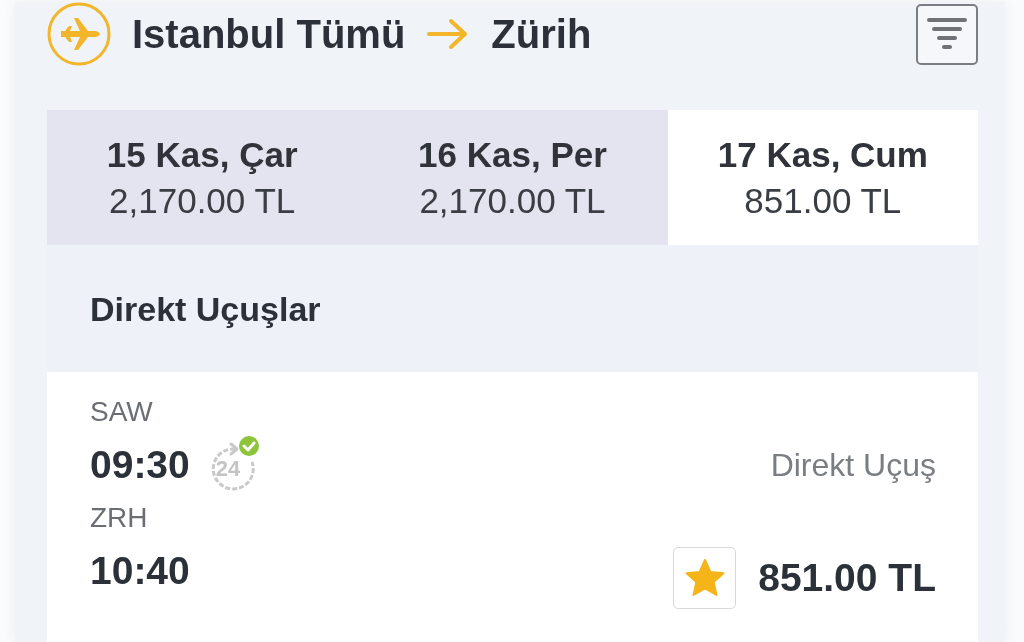  Describe the element at coordinates (79, 34) in the screenshot. I see `airplane-icon` at that location.